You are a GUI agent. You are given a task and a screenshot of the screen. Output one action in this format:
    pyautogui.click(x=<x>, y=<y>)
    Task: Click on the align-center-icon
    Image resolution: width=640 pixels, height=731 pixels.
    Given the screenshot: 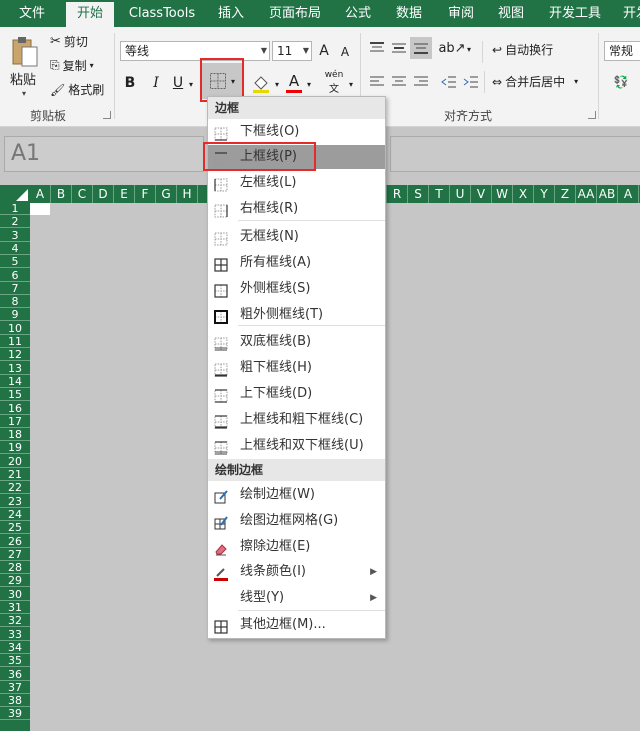 What is the action you would take?
    pyautogui.click(x=399, y=82)
    